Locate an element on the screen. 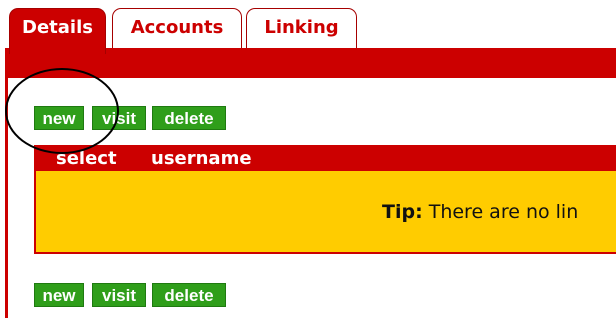  tip-label: Tip: is located at coordinates (402, 212).